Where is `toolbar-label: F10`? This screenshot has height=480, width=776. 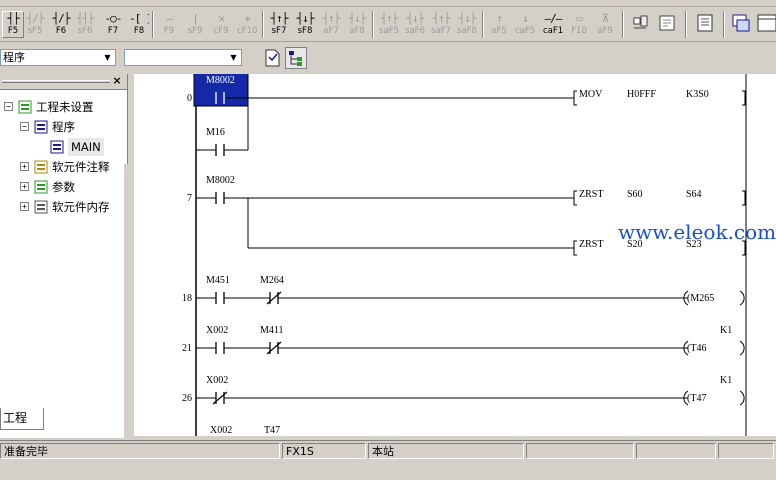
toolbar-label: F10 is located at coordinates (579, 31).